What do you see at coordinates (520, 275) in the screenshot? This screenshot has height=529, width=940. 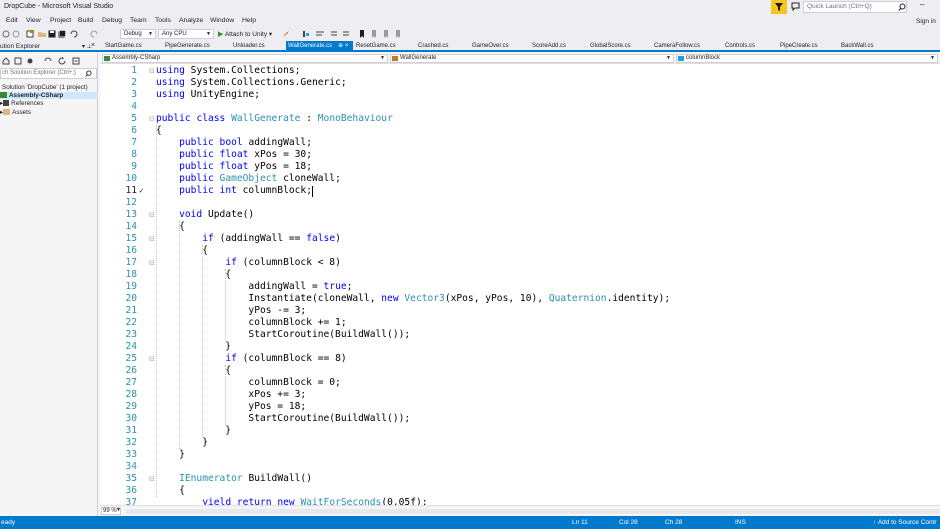 I see `code-line: 18 {` at bounding box center [520, 275].